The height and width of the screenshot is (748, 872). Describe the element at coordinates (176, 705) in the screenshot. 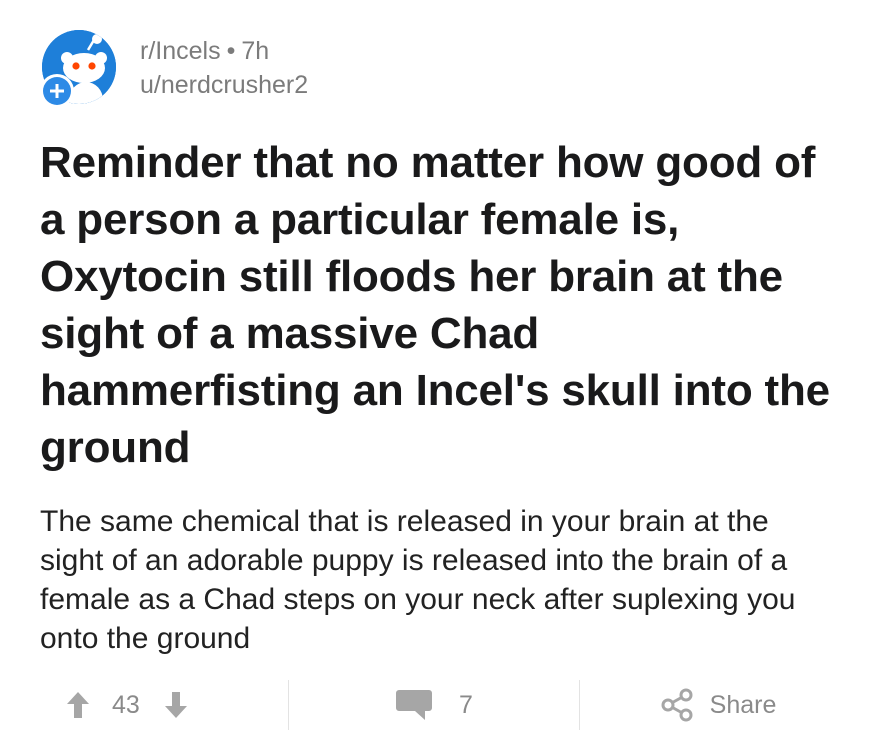

I see `arrow-down-icon` at that location.